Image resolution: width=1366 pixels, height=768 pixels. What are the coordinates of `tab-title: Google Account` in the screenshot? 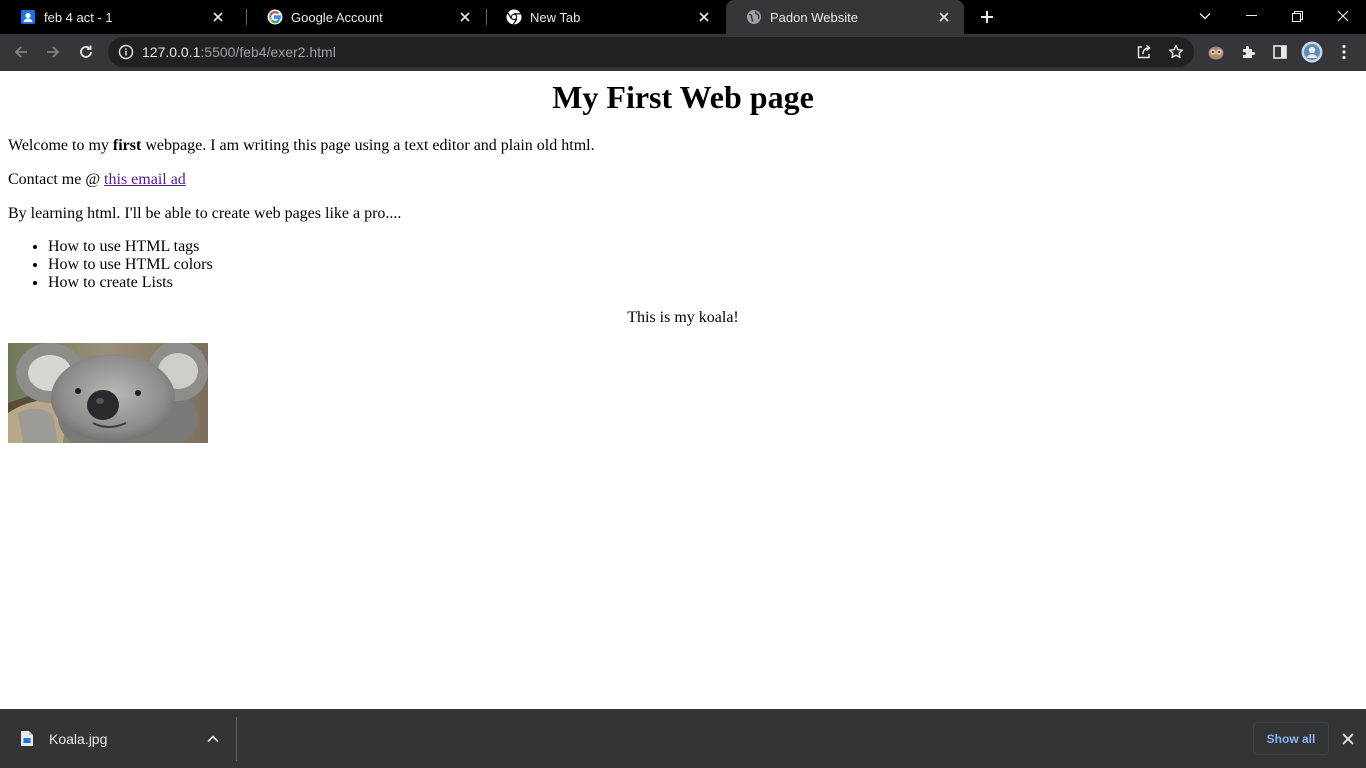 It's located at (337, 17).